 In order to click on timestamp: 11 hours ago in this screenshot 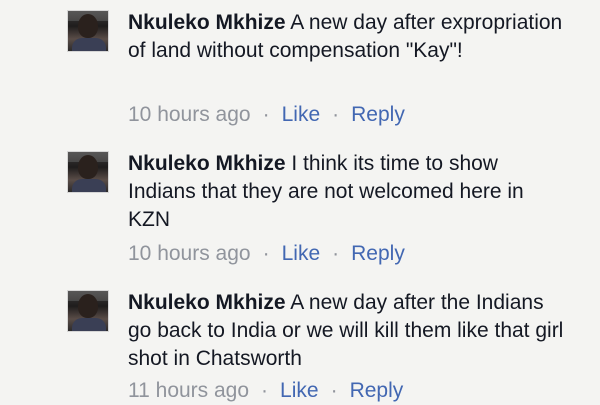, I will do `click(188, 390)`.